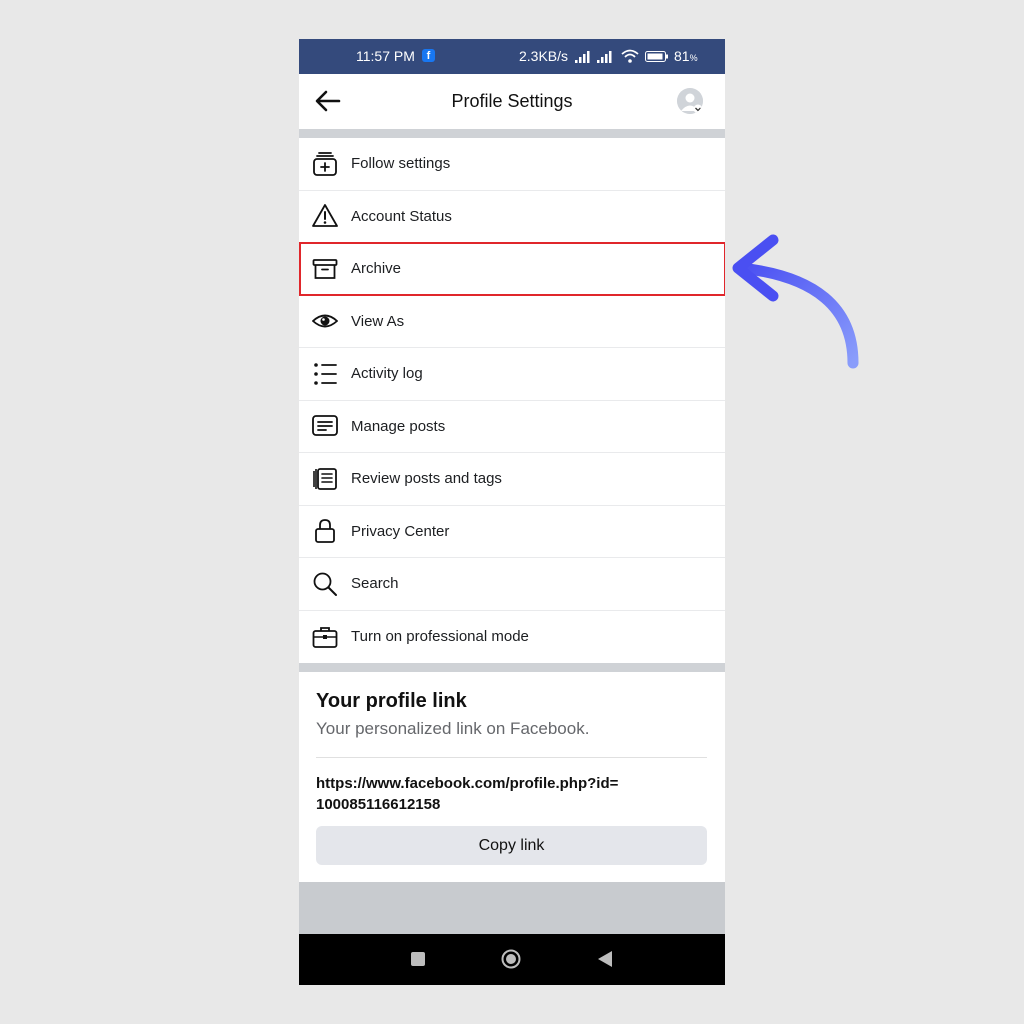  What do you see at coordinates (401, 216) in the screenshot?
I see `menu-item-label: Account Status` at bounding box center [401, 216].